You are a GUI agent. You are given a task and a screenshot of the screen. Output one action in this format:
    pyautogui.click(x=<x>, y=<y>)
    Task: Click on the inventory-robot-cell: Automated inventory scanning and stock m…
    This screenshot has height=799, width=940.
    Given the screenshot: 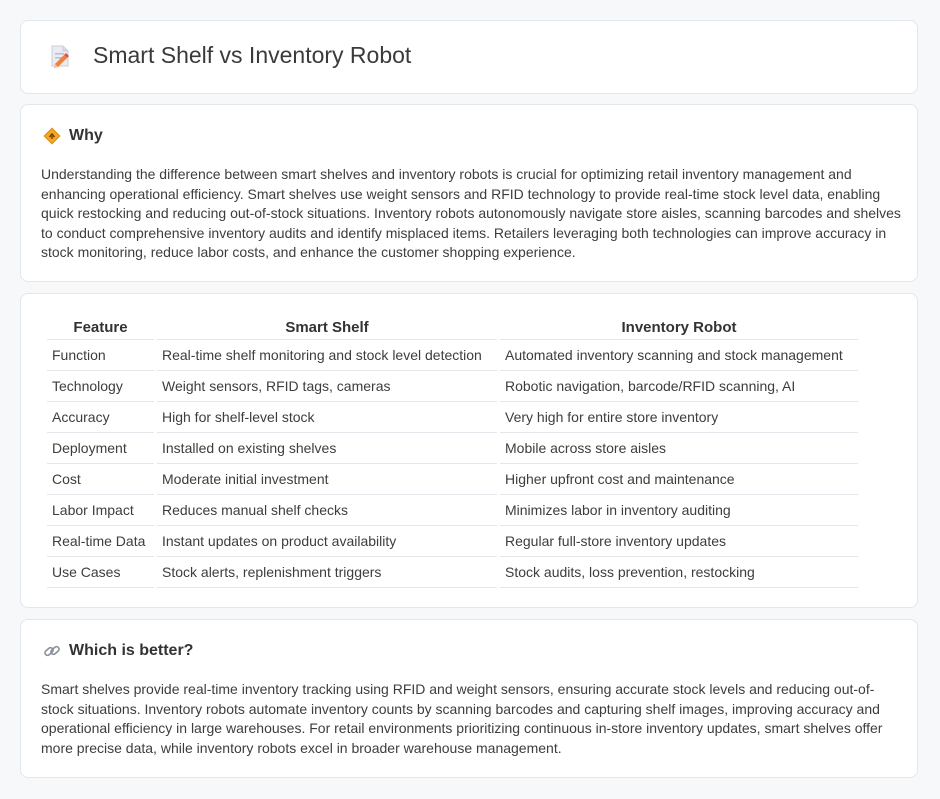 What is the action you would take?
    pyautogui.click(x=679, y=355)
    